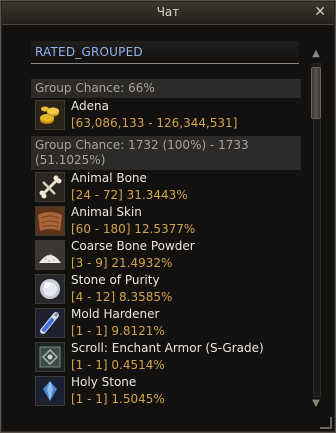 The image size is (336, 433). What do you see at coordinates (166, 391) in the screenshot?
I see `list-item: Holy Stone [1 - 1] 1.5045%` at bounding box center [166, 391].